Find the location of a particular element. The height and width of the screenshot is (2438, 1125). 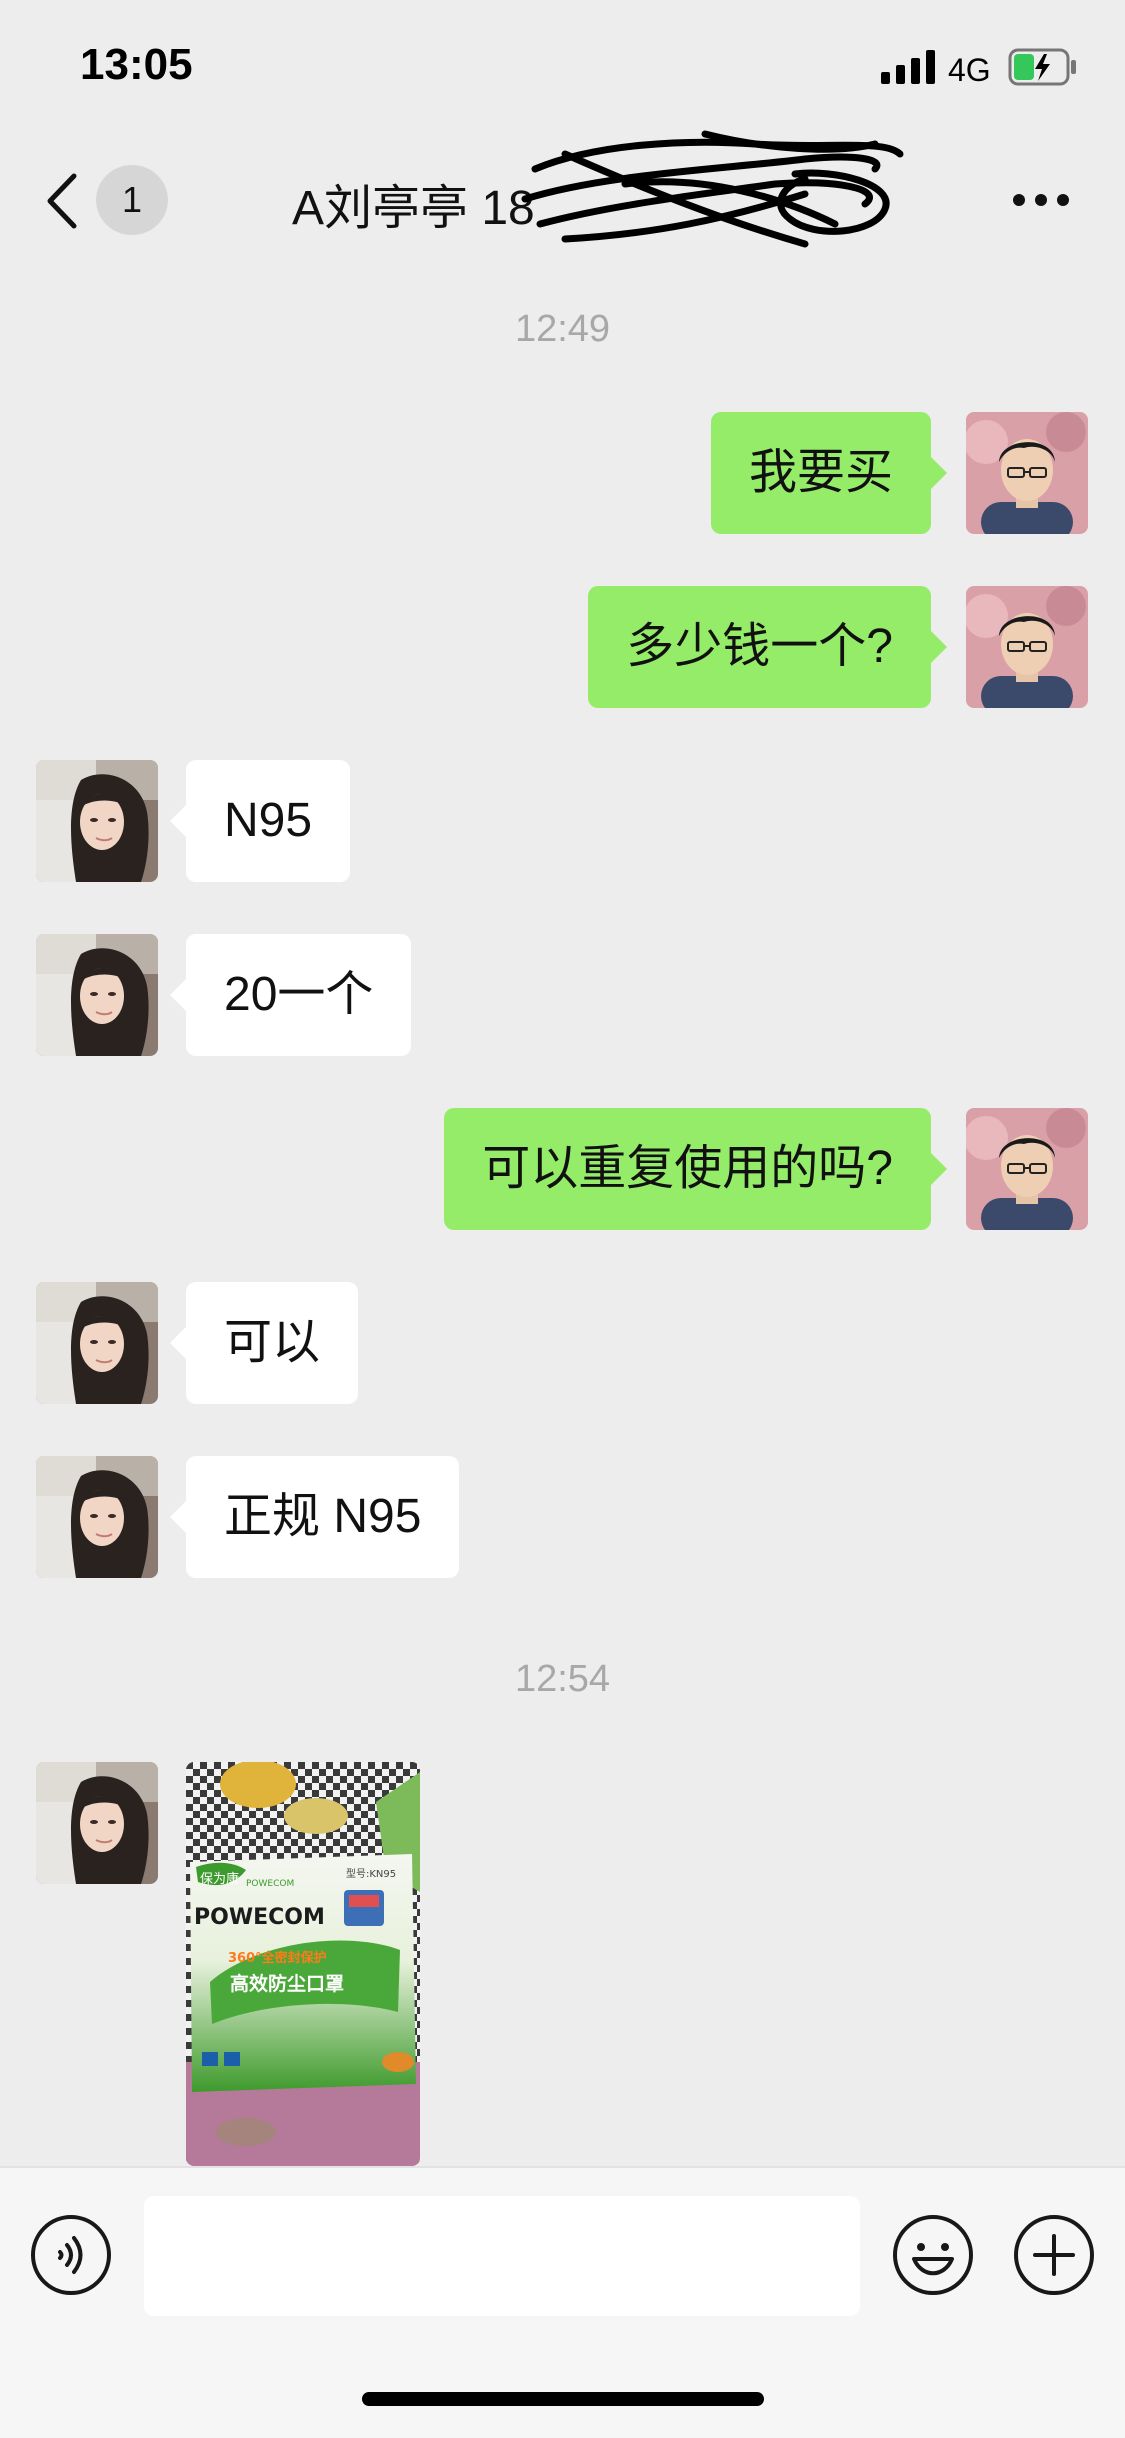

status-time: 13:05 is located at coordinates (136, 64).